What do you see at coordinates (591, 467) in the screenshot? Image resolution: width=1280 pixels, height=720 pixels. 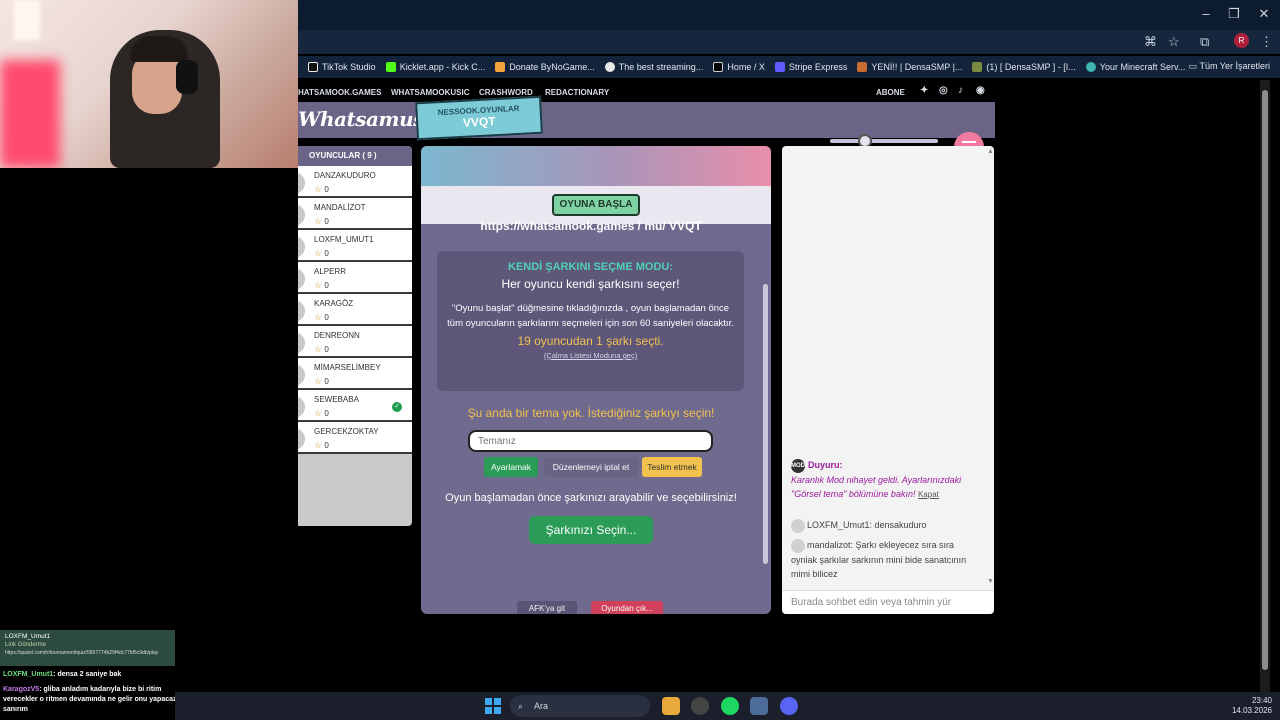 I see `cancel-edit-button: Düzenlemeyi iptal et` at bounding box center [591, 467].